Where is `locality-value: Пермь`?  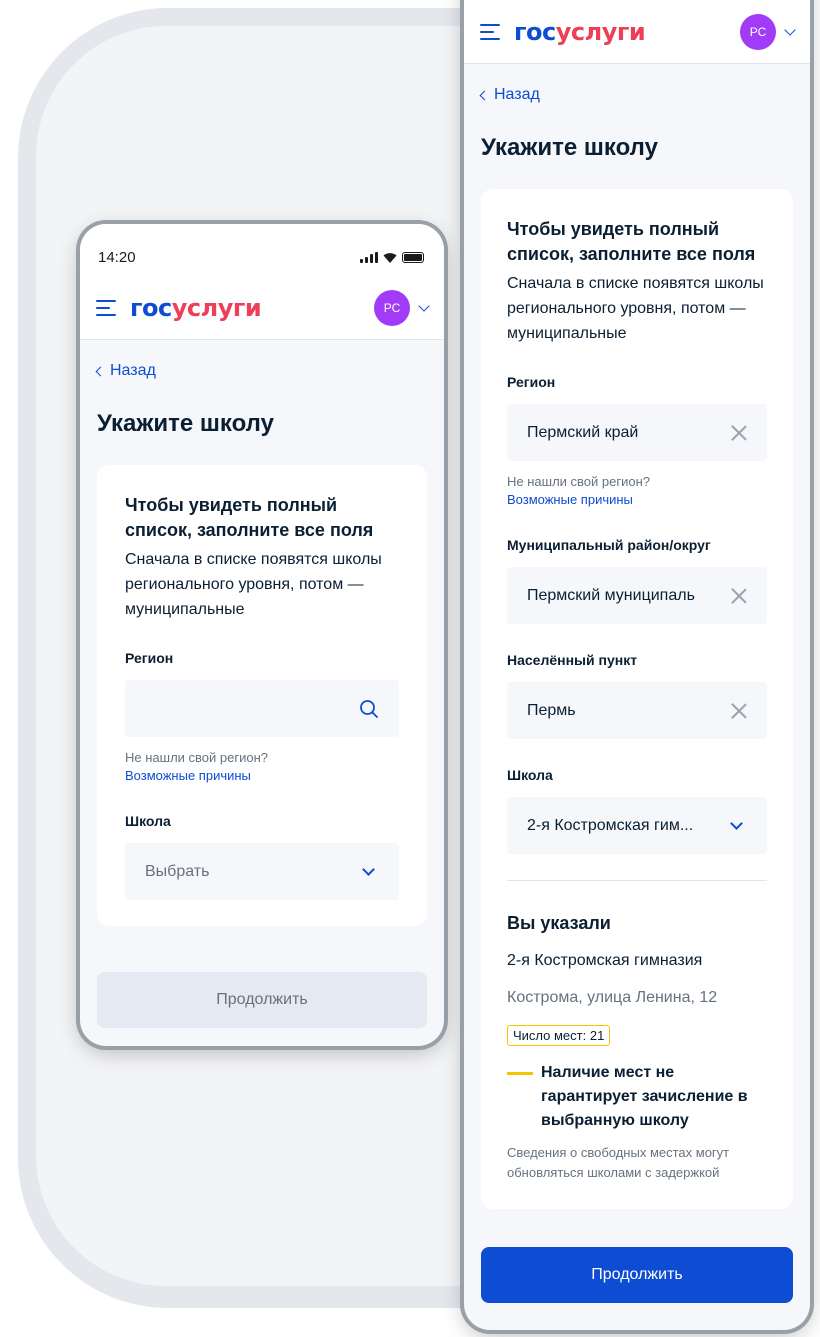
locality-value: Пермь is located at coordinates (551, 710).